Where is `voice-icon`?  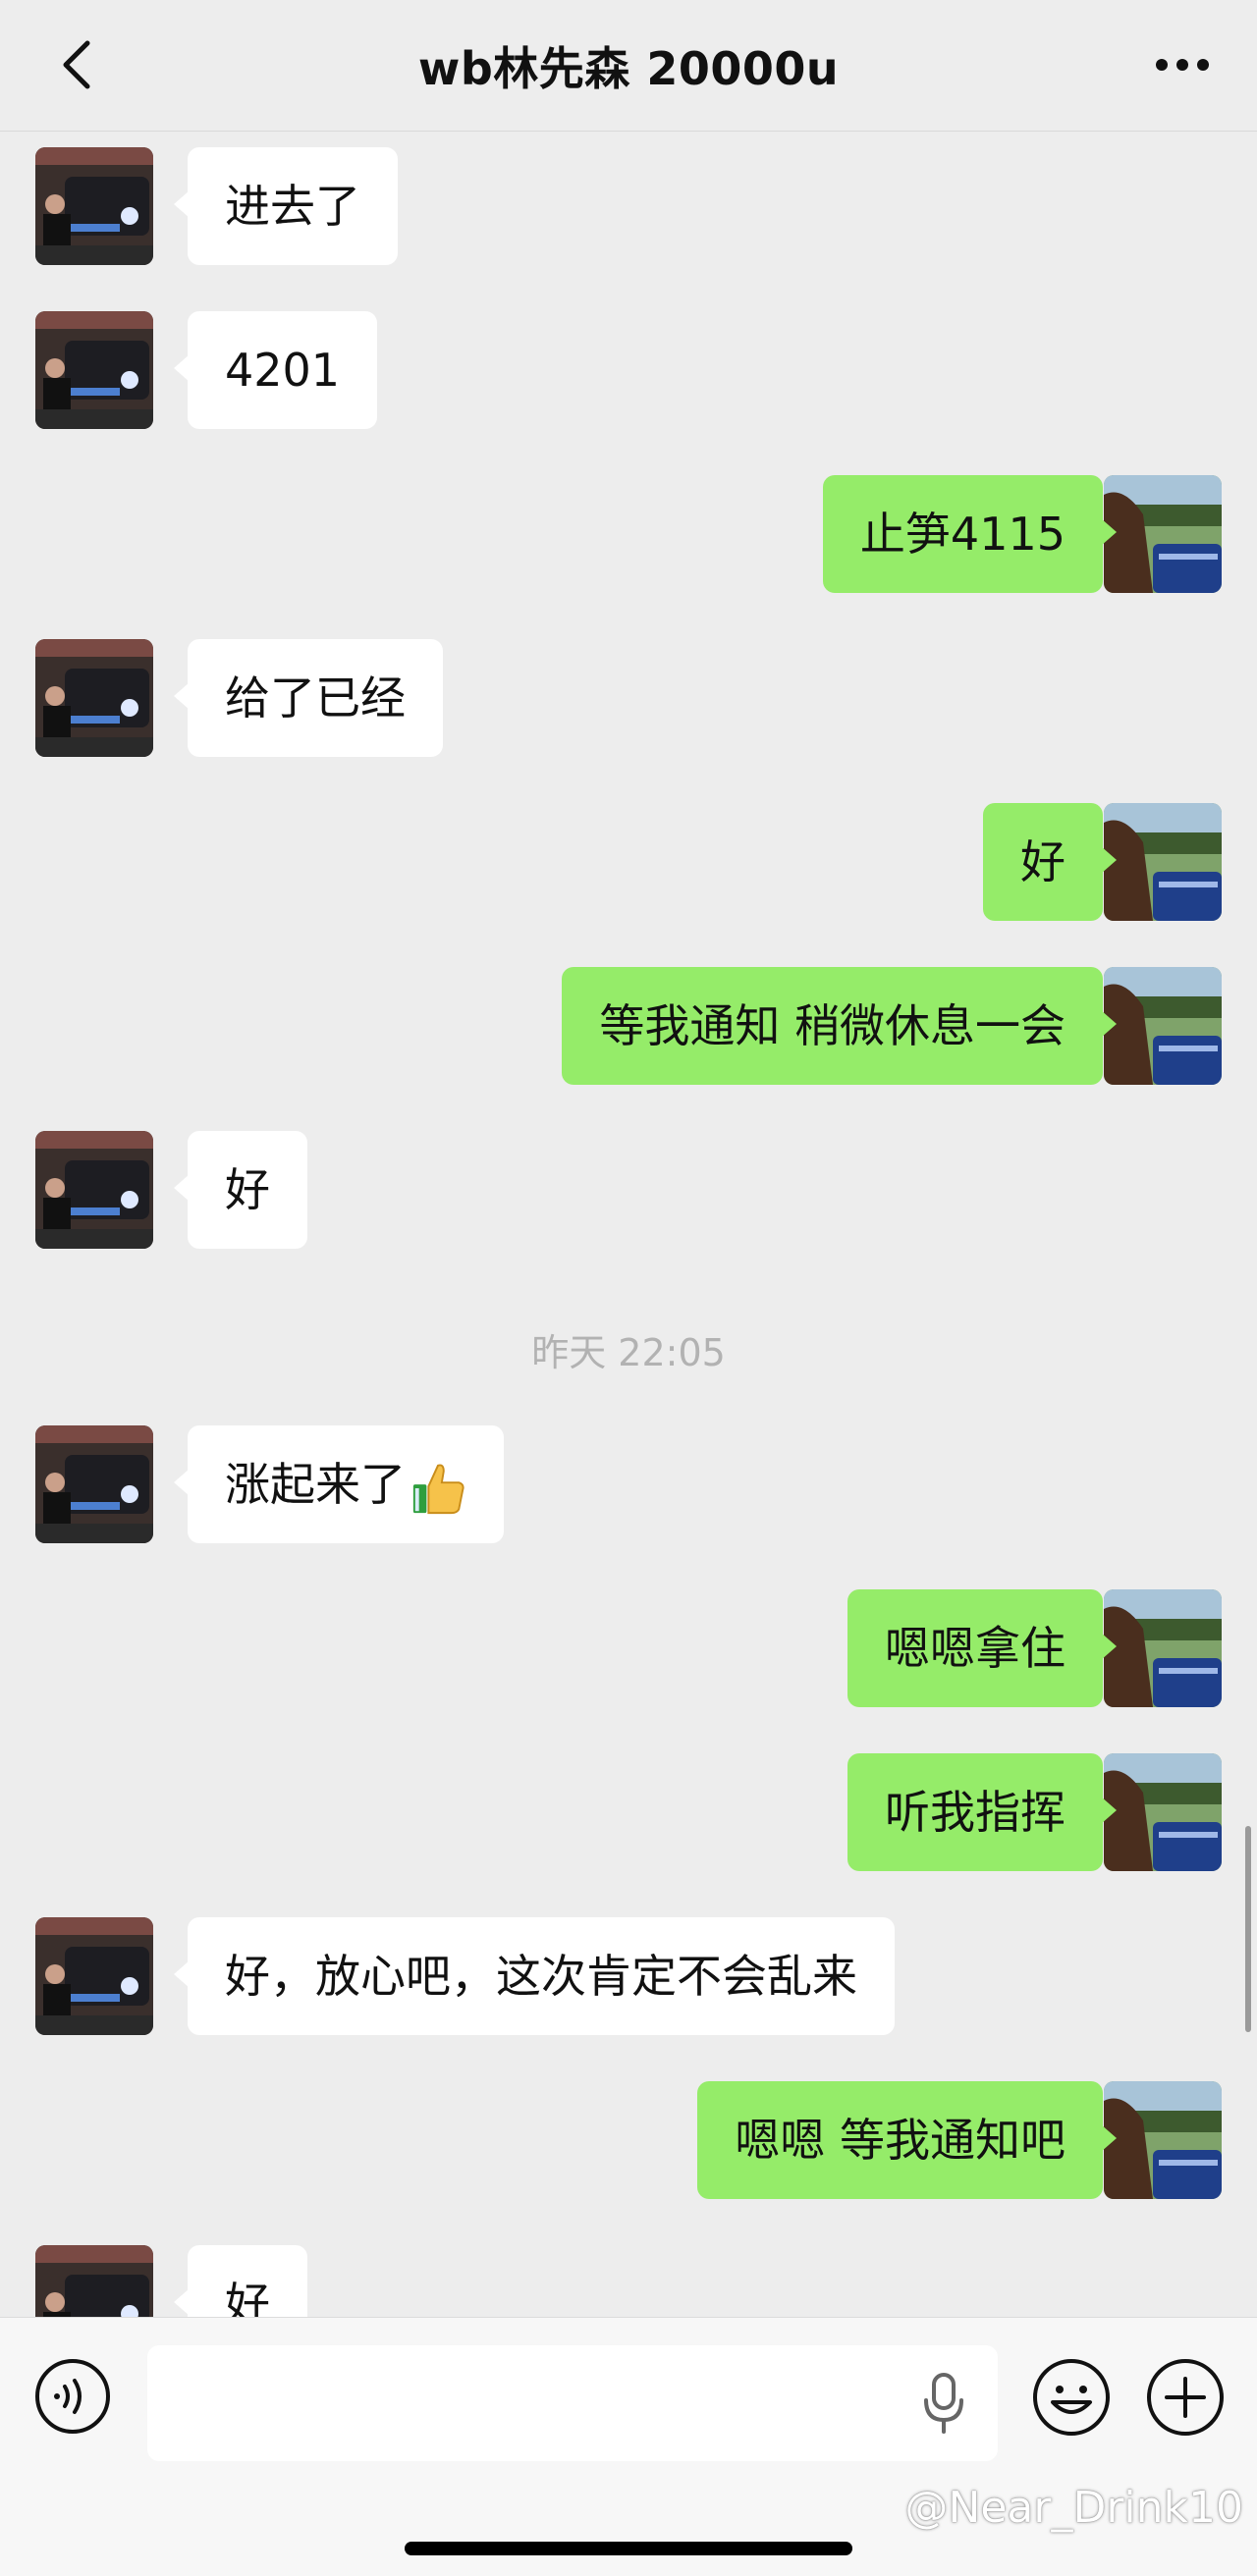 voice-icon is located at coordinates (72, 2396).